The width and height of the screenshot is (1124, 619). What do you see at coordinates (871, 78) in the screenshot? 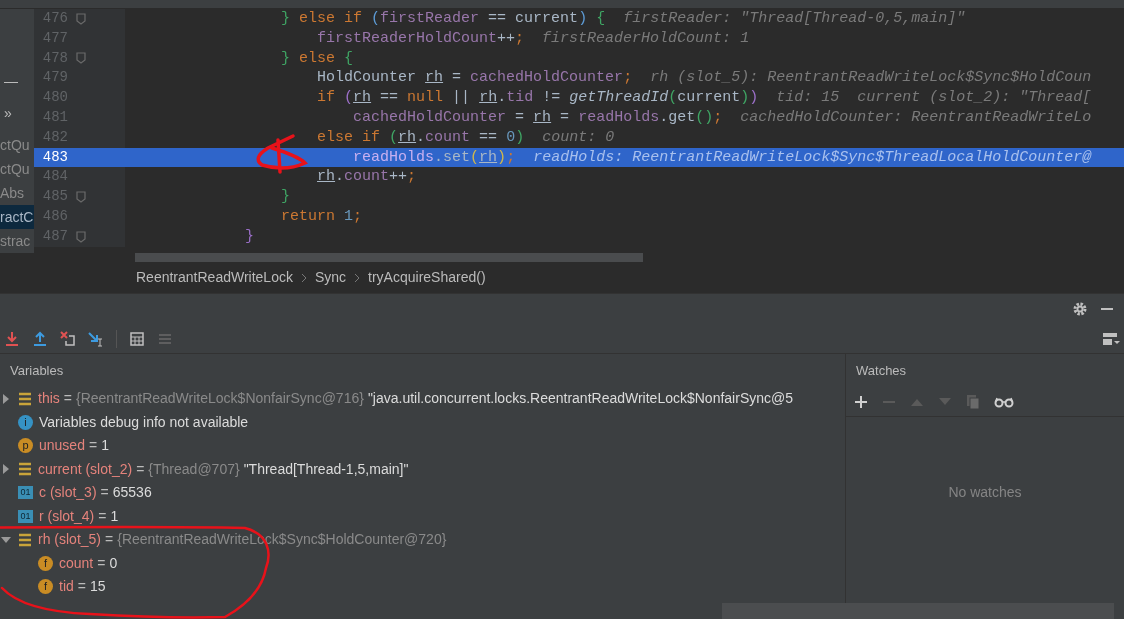
I see `inline-value-hint: rh (slot_5): ReentrantReadWriteLock$Sync$HoldCoun` at bounding box center [871, 78].